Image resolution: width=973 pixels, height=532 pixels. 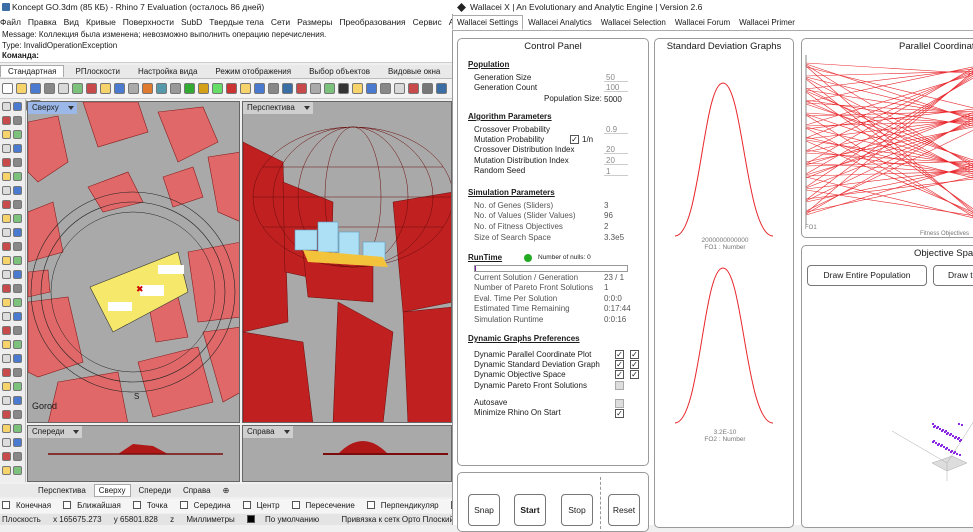 I want to click on draw-other-button: Draw th, so click(x=953, y=275).